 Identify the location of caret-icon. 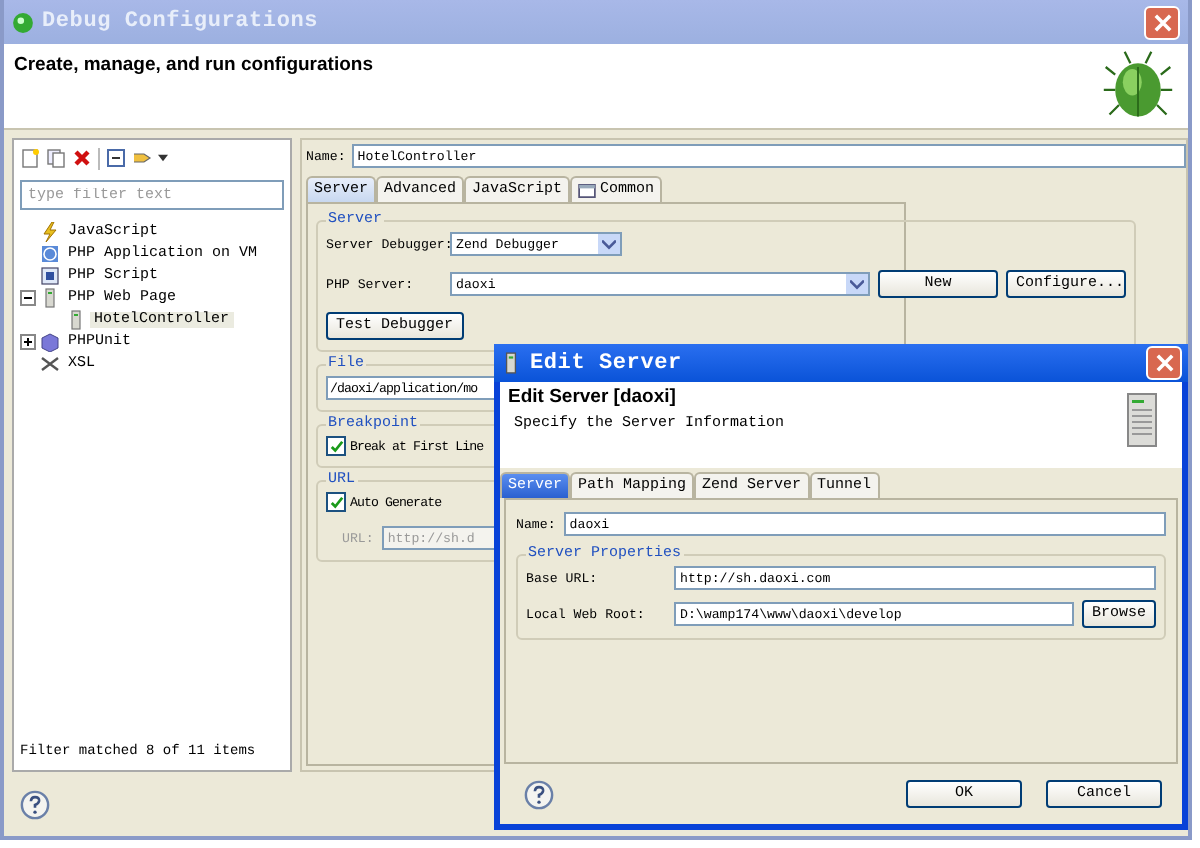
(163, 158).